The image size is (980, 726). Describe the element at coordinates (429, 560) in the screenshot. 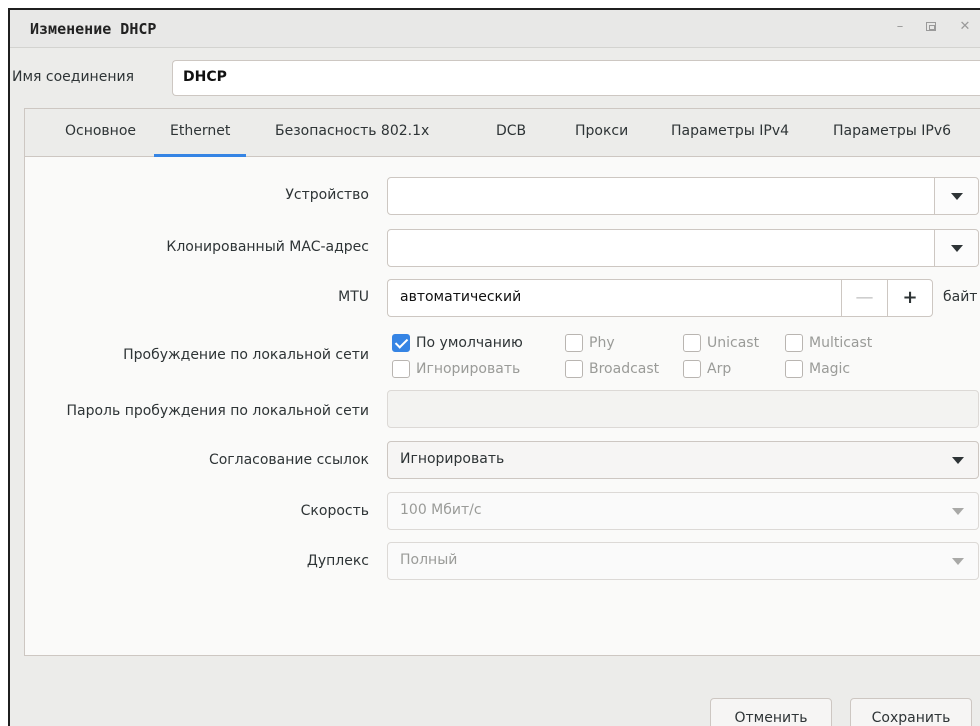

I see `duplex-value: Полный` at that location.